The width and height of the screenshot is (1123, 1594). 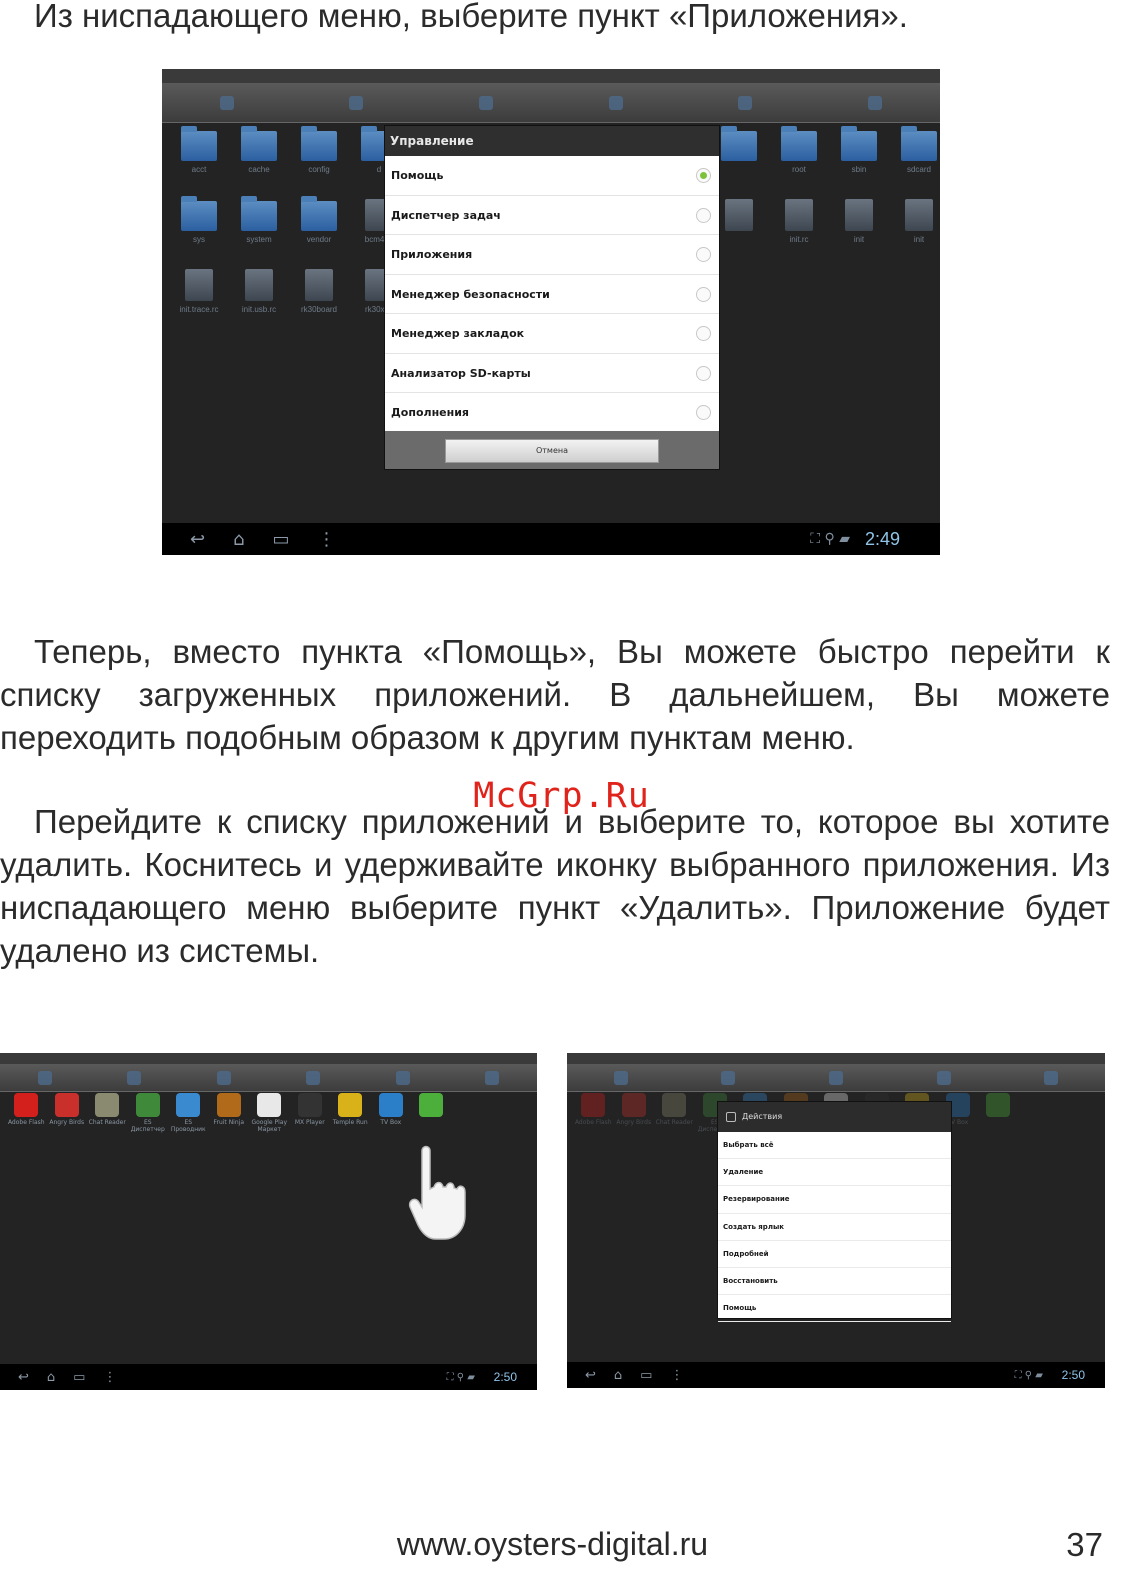 What do you see at coordinates (319, 229) in the screenshot?
I see `file-item: vendor` at bounding box center [319, 229].